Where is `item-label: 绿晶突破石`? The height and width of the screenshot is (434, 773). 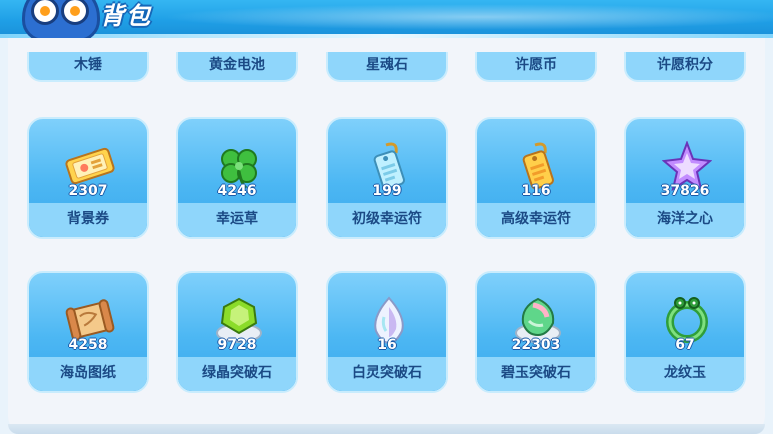
item-label: 绿晶突破石 is located at coordinates (237, 374).